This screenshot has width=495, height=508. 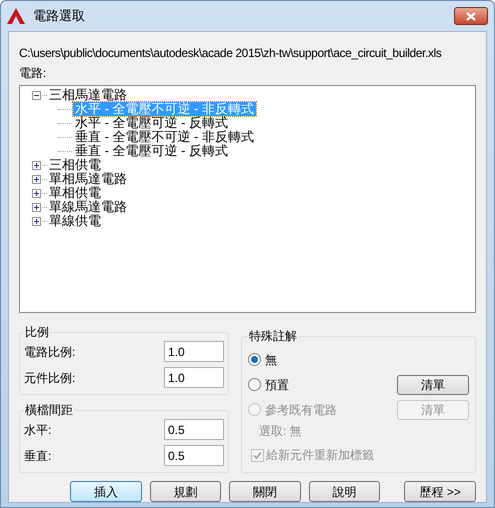 I want to click on tree-item: 垂直 - 全電壓可逆 - 反轉式, so click(x=151, y=151).